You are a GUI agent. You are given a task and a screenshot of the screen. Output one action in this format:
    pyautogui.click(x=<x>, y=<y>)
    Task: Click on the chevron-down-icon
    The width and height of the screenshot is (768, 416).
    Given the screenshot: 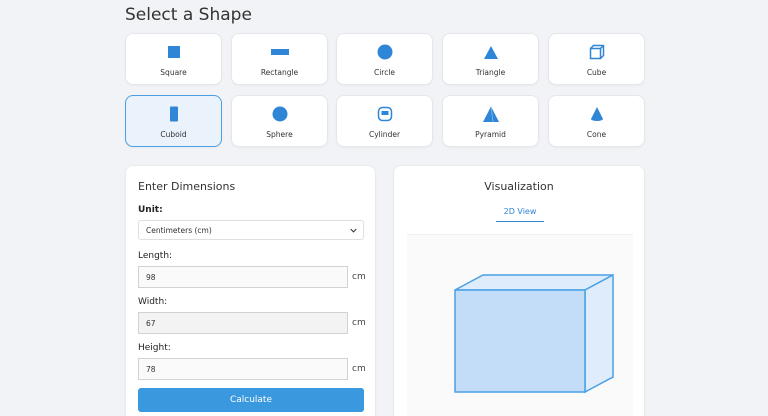 What is the action you would take?
    pyautogui.click(x=353, y=230)
    